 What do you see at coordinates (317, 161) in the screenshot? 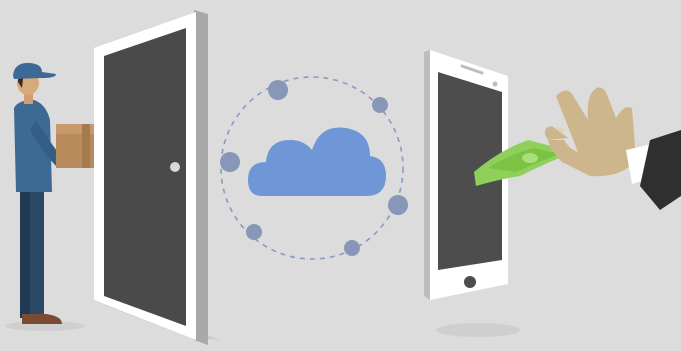
I see `cloud-icon` at bounding box center [317, 161].